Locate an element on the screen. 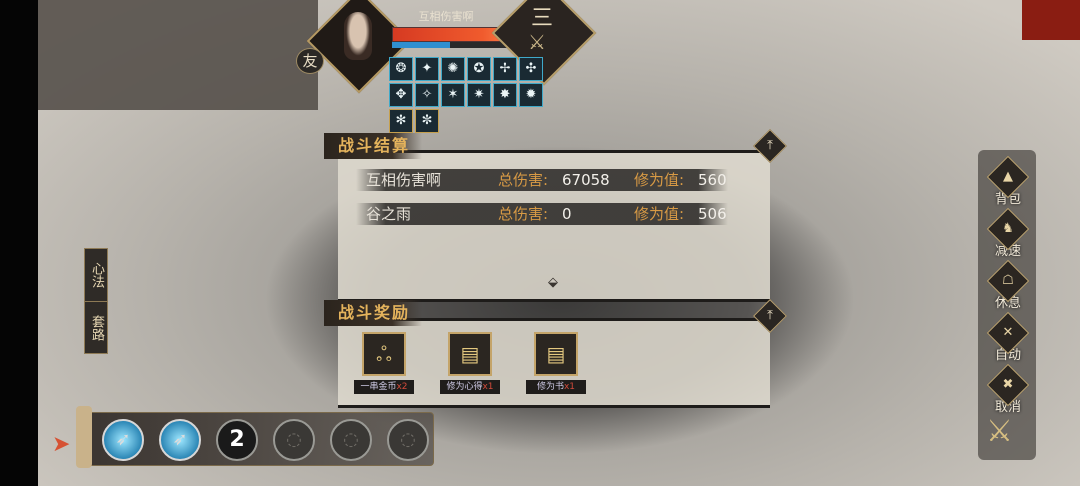  red-structure is located at coordinates (1051, 20).